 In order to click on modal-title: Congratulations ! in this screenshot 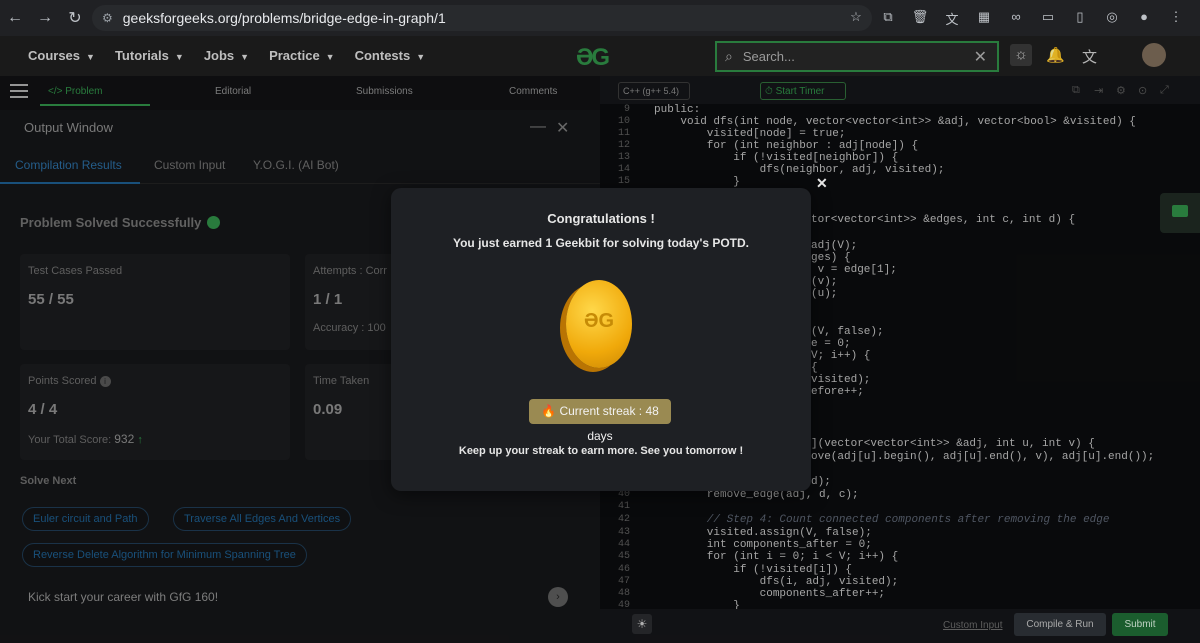, I will do `click(601, 218)`.